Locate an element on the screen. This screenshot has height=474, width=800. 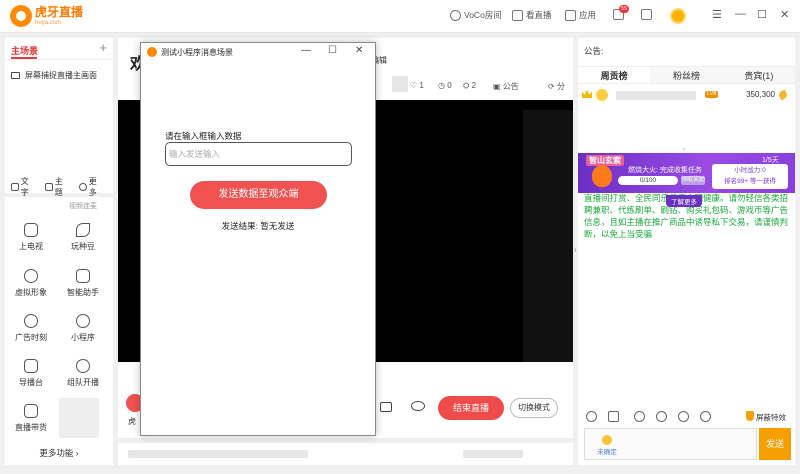
preview-side-strip is located at coordinates (548, 236).